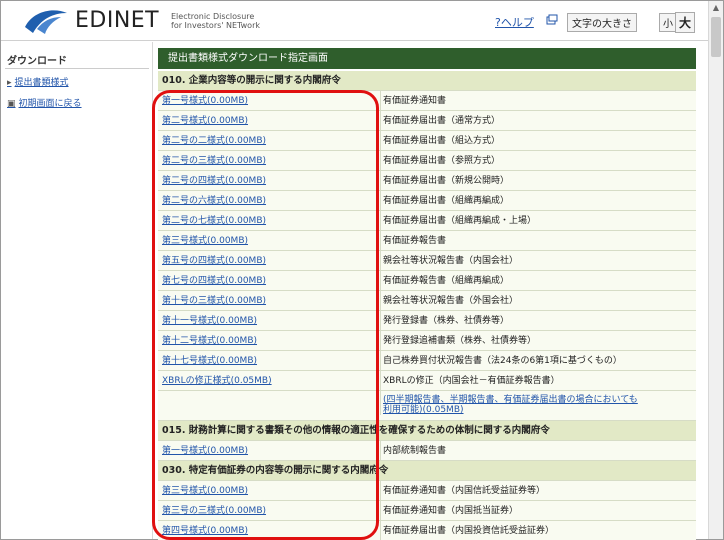  I want to click on table-row: 第二号様式(0.00MB) 有価証券届出書（通常方式）, so click(427, 121).